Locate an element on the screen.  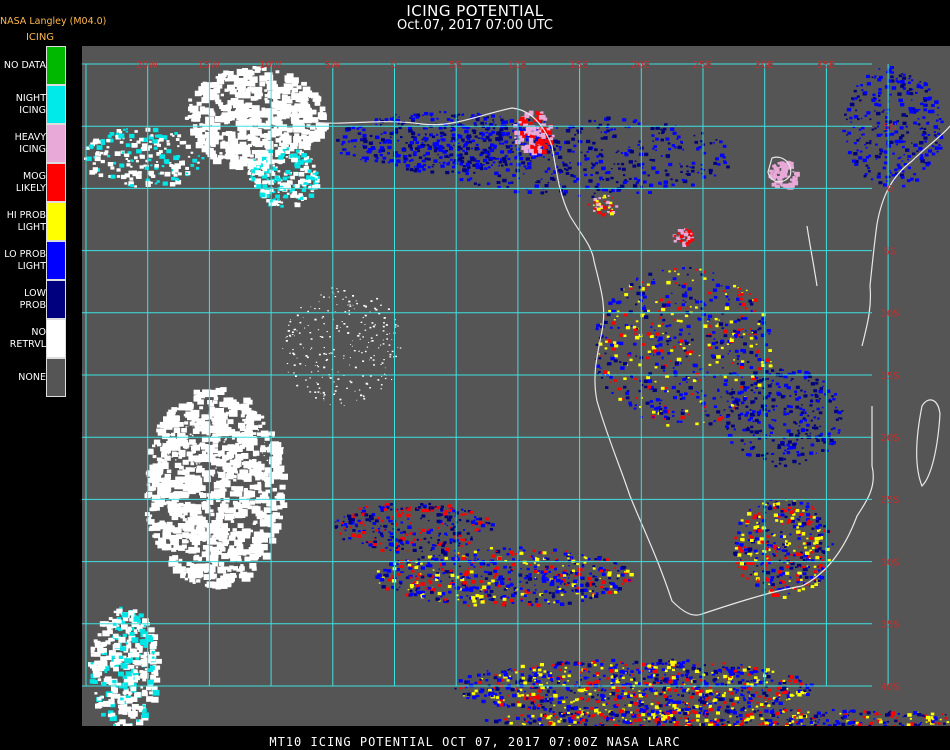
lat-label: 20S is located at coordinates (889, 438).